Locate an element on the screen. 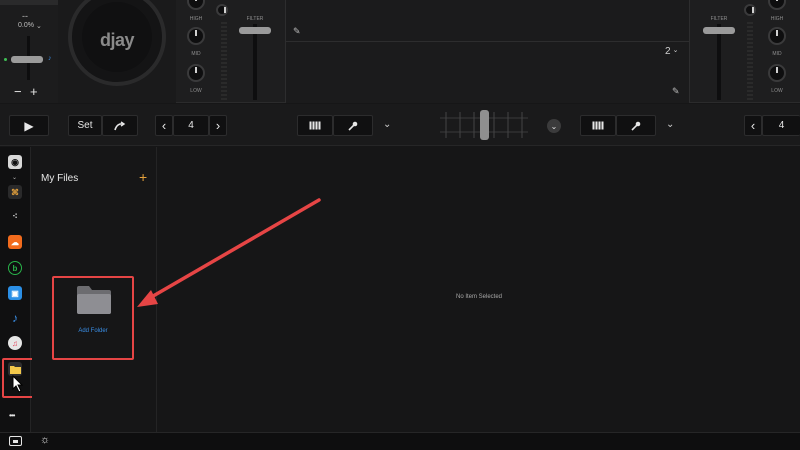  left-mid-knob is located at coordinates (196, 36).